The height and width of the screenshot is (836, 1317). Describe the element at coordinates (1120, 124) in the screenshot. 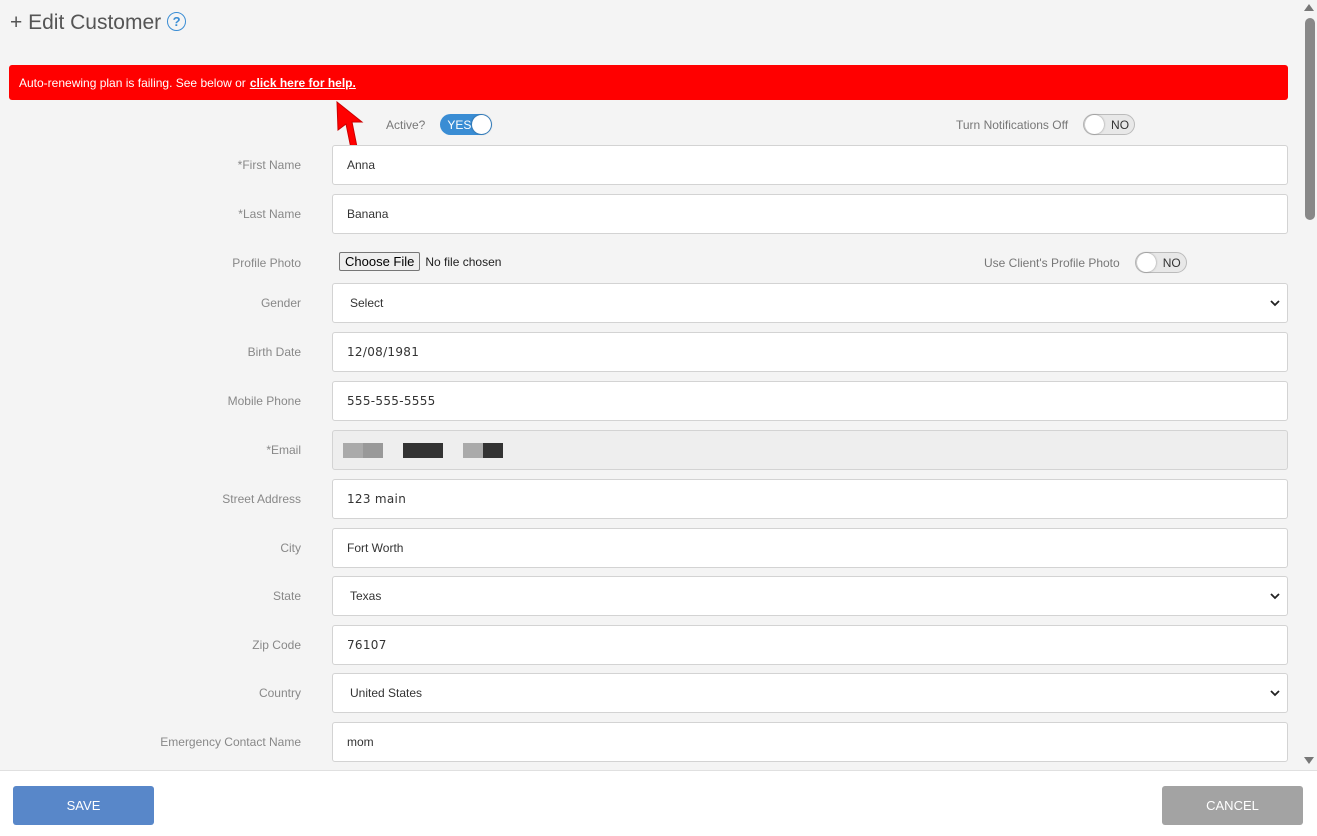

I see `notifications-toggle-state: NO` at that location.